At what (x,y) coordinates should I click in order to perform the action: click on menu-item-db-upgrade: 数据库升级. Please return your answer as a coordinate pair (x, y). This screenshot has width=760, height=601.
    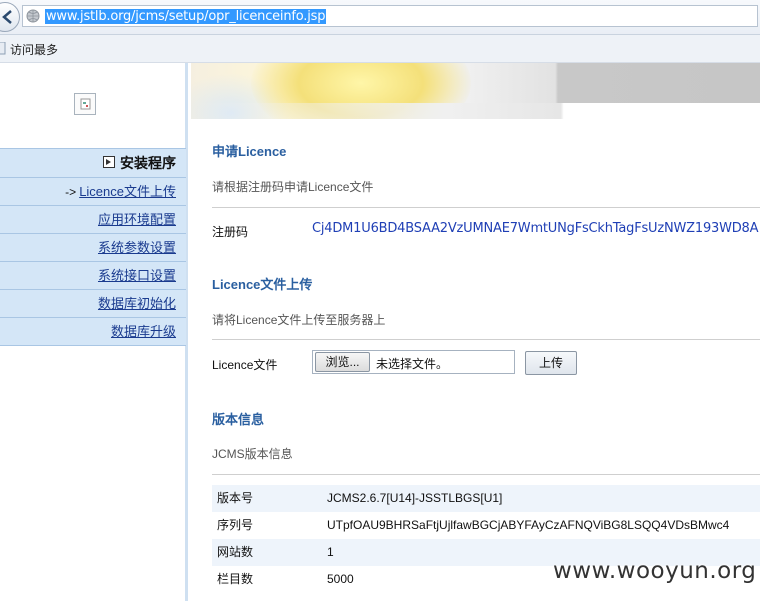
    Looking at the image, I should click on (93, 332).